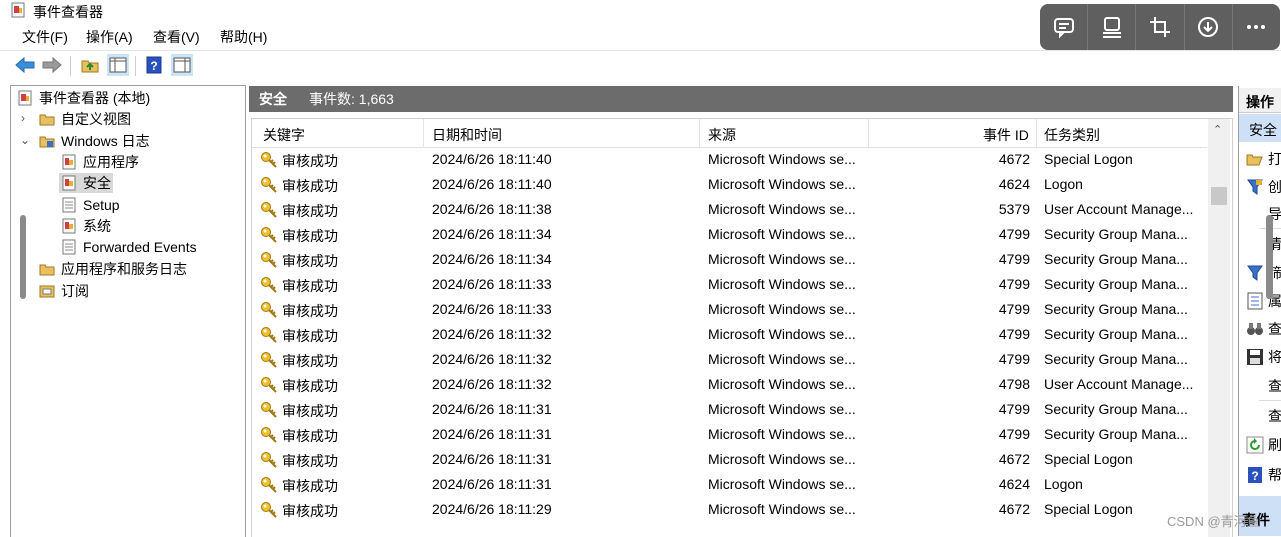 The image size is (1281, 537). I want to click on console-view-icon, so click(182, 65).